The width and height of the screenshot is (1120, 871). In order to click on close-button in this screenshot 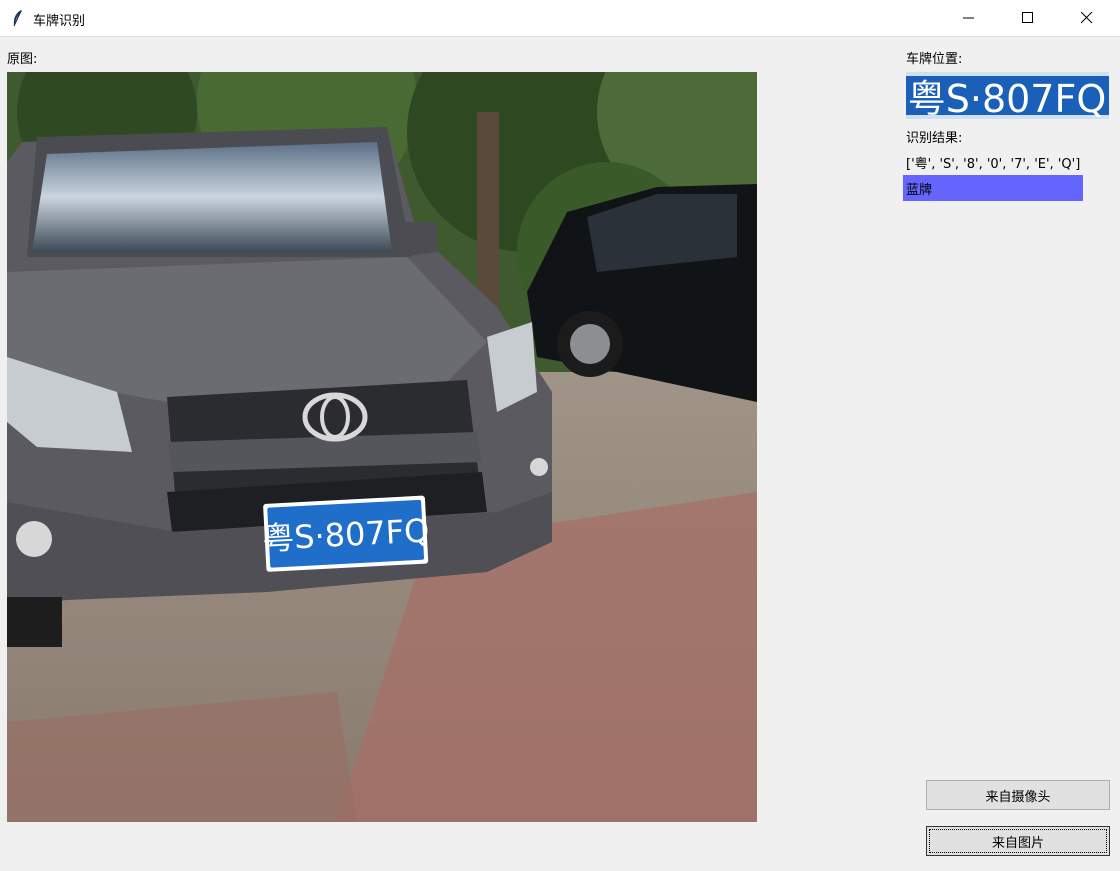, I will do `click(1087, 18)`.